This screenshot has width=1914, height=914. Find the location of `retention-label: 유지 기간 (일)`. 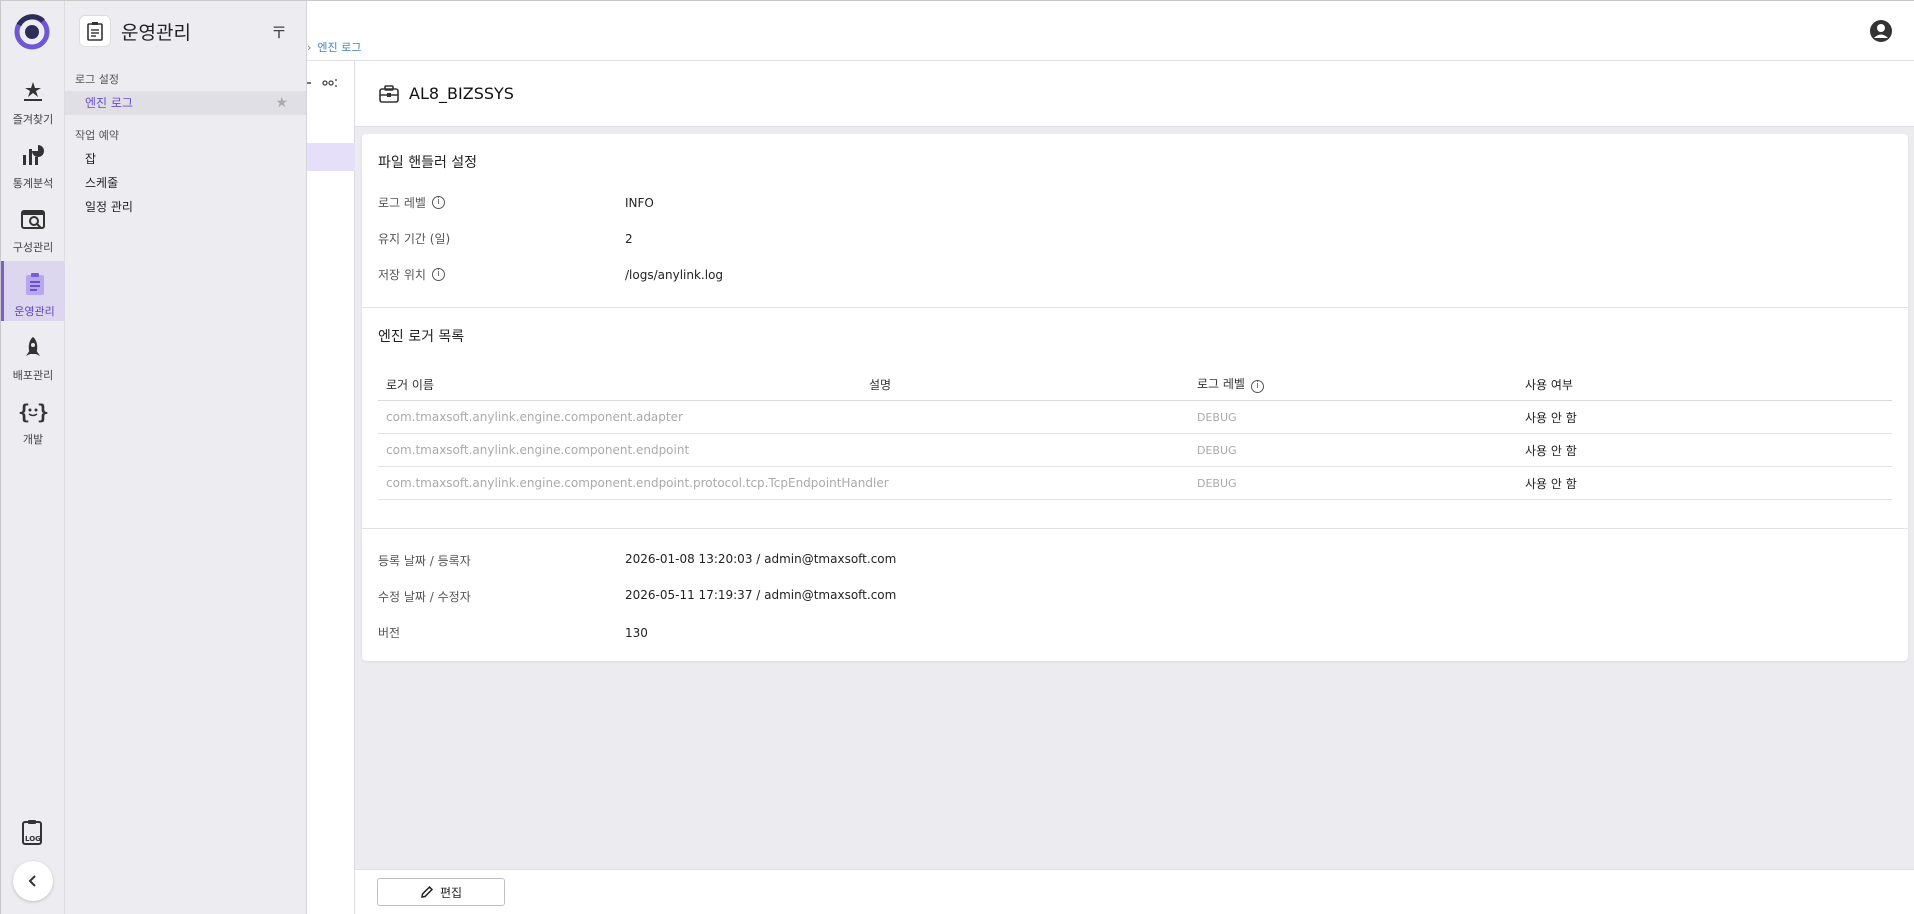

retention-label: 유지 기간 (일) is located at coordinates (414, 239).